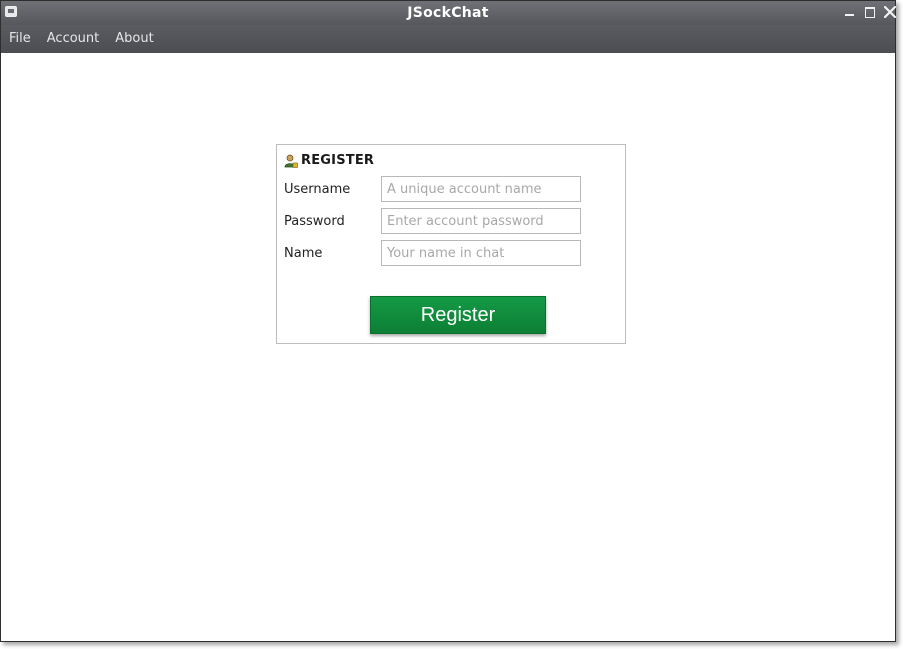 The image size is (903, 649). Describe the element at coordinates (850, 12) in the screenshot. I see `minimize-icon` at that location.